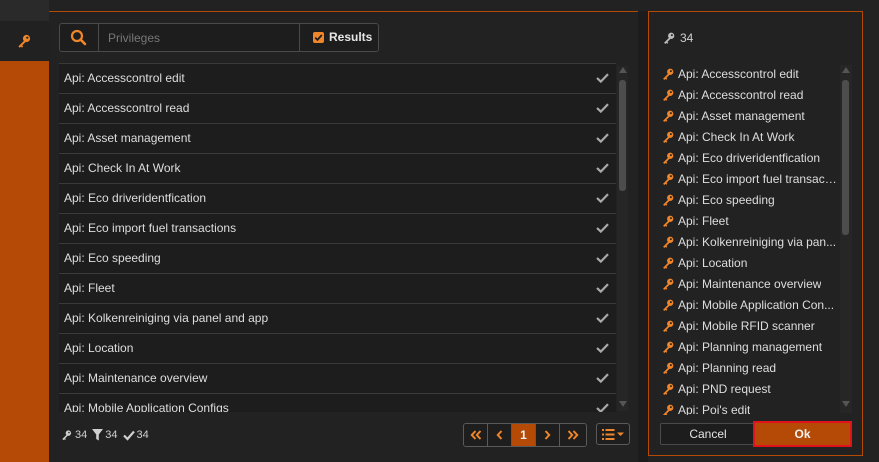  I want to click on selected-privilege-item: Api: Accesscontrol edit, so click(749, 73).